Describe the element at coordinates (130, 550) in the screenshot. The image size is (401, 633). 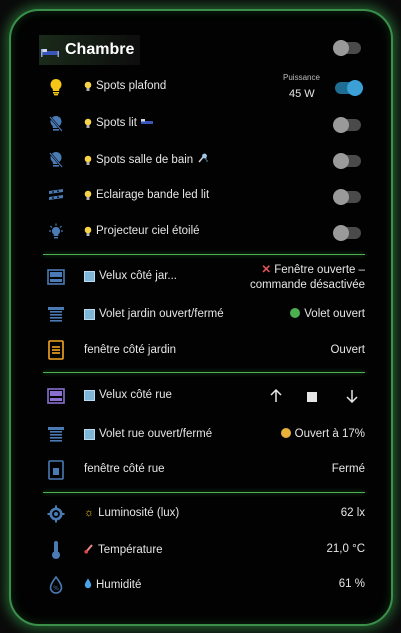
I see `sensor-label: Température` at that location.